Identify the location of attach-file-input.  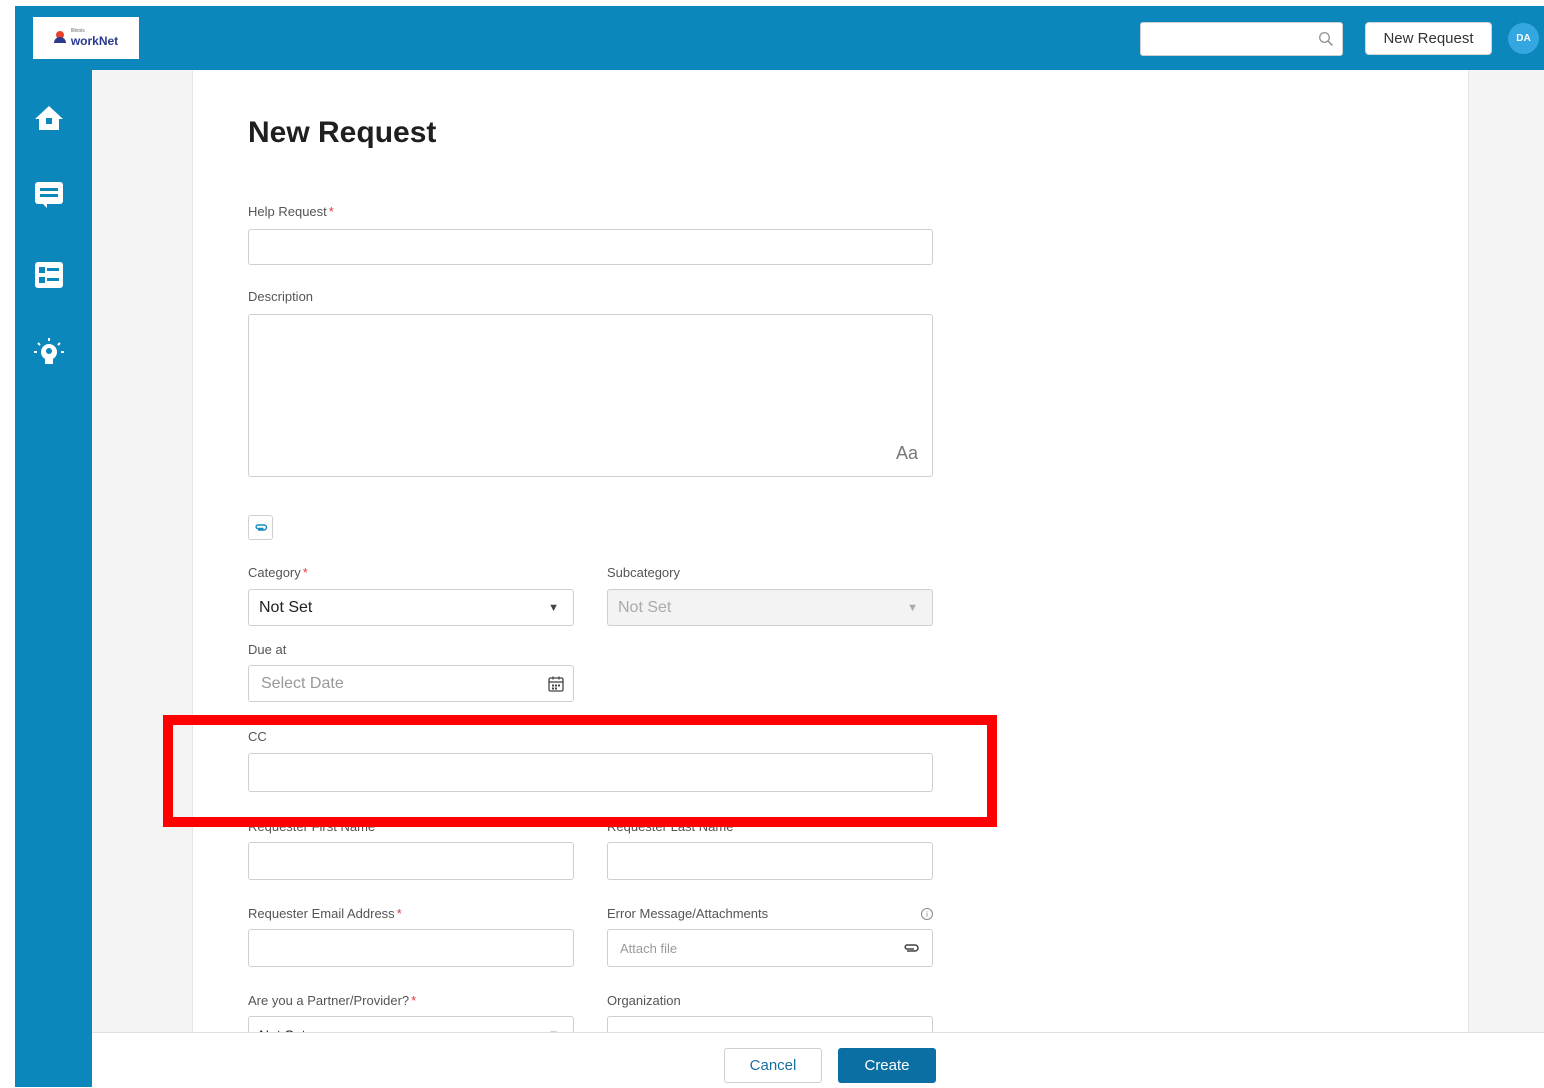
(770, 948).